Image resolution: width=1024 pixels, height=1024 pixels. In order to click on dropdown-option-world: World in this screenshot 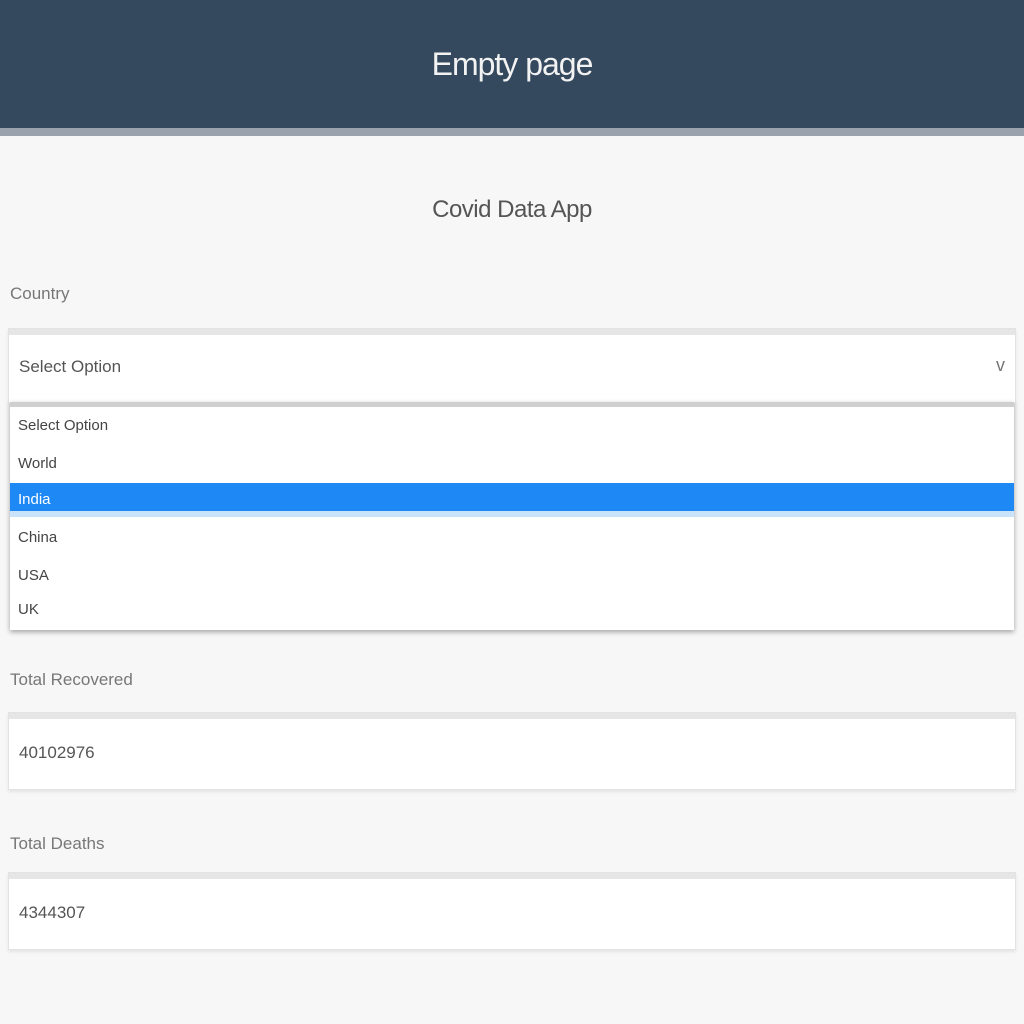, I will do `click(512, 464)`.